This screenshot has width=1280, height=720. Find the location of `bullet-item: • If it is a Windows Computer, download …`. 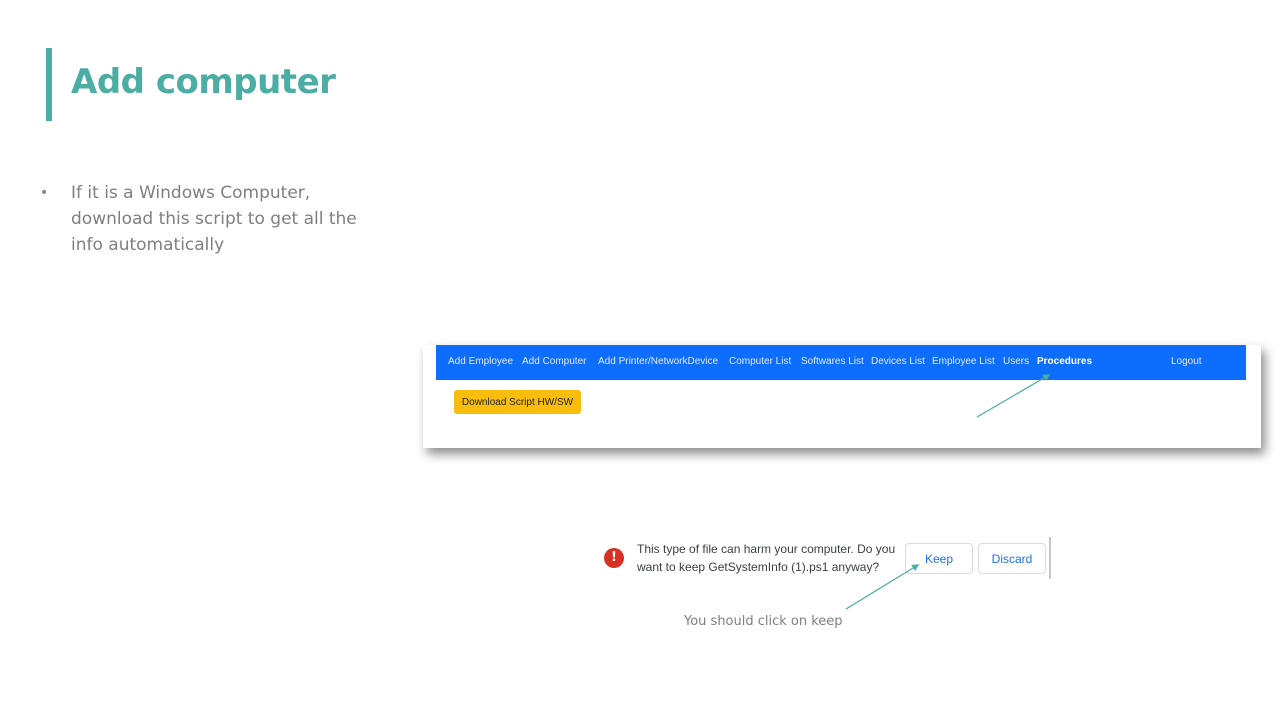

bullet-item: • If it is a Windows Computer, download … is located at coordinates (210, 219).